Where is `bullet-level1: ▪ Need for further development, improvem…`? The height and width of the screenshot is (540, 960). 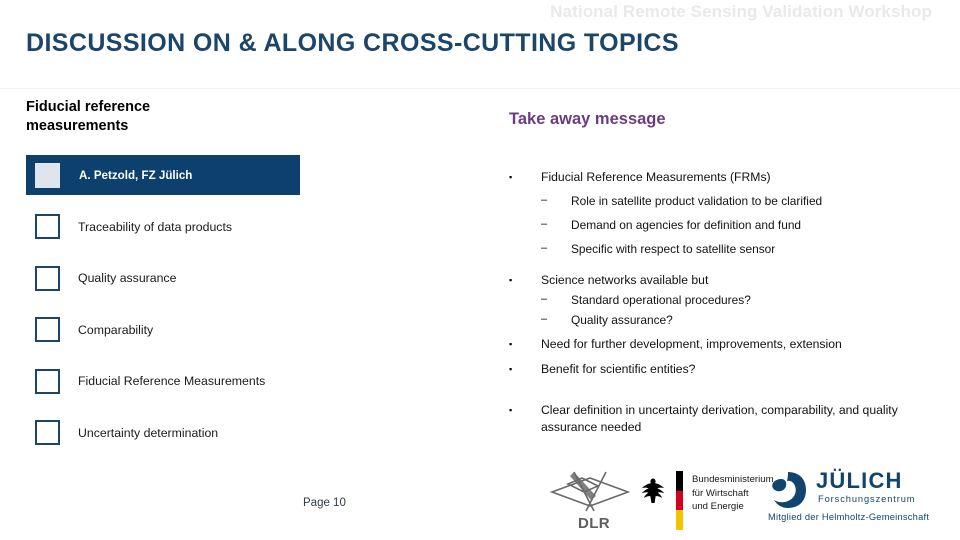 bullet-level1: ▪ Need for further development, improvem… is located at coordinates (724, 344).